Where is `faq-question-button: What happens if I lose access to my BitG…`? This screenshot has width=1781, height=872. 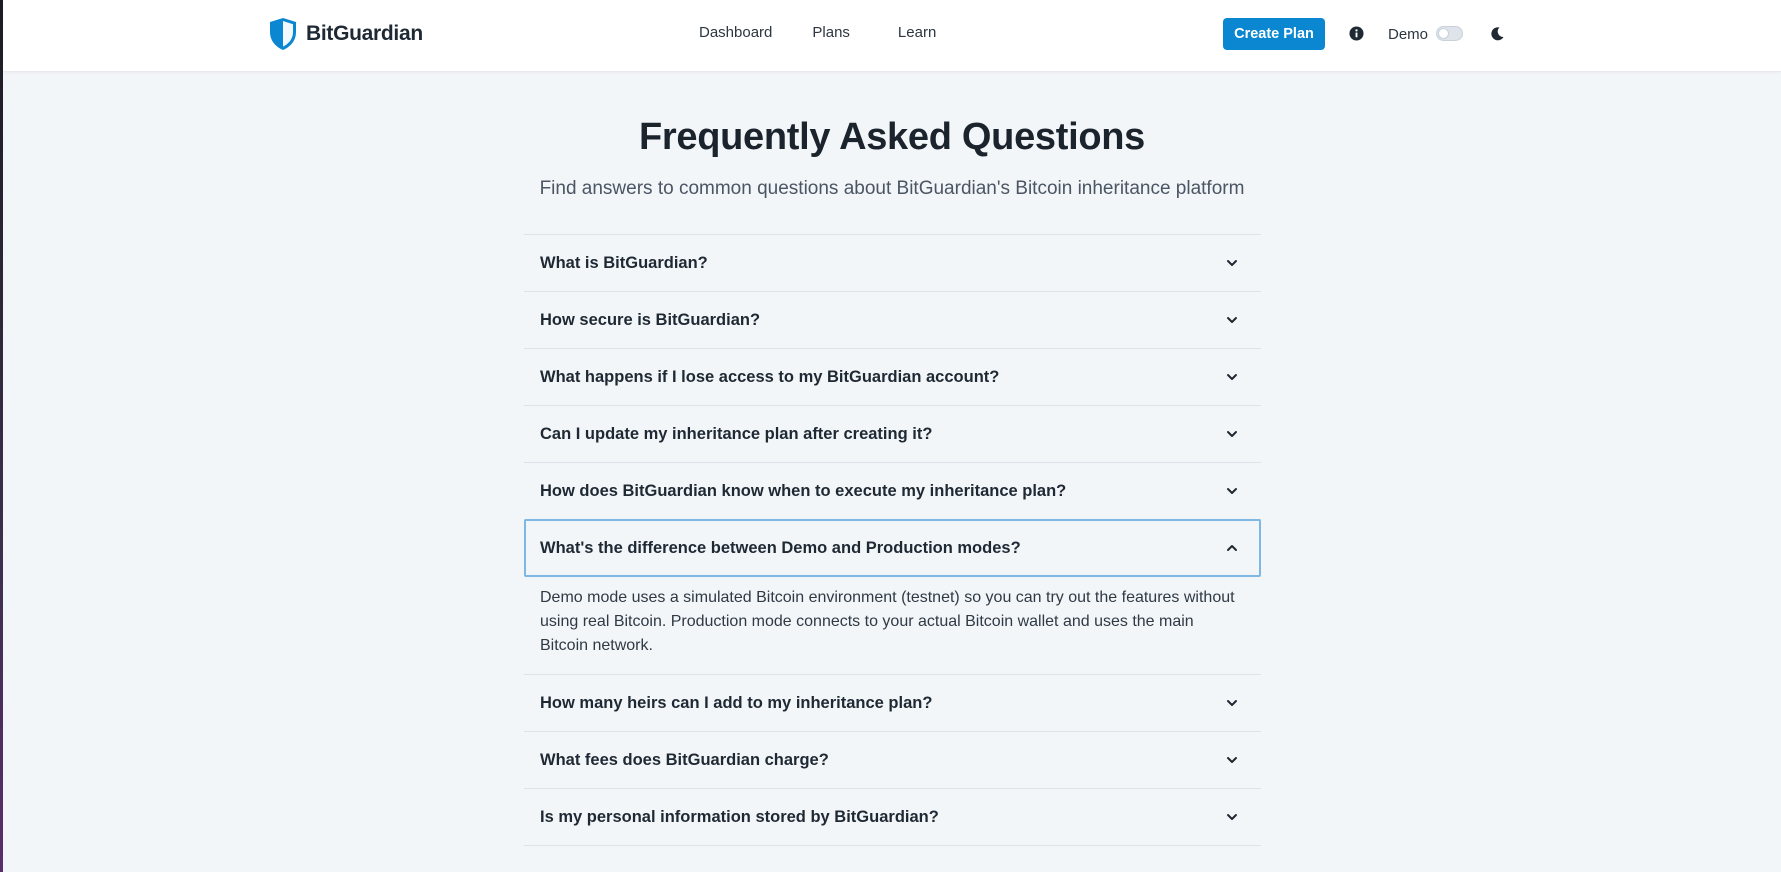 faq-question-button: What happens if I lose access to my BitG… is located at coordinates (892, 377).